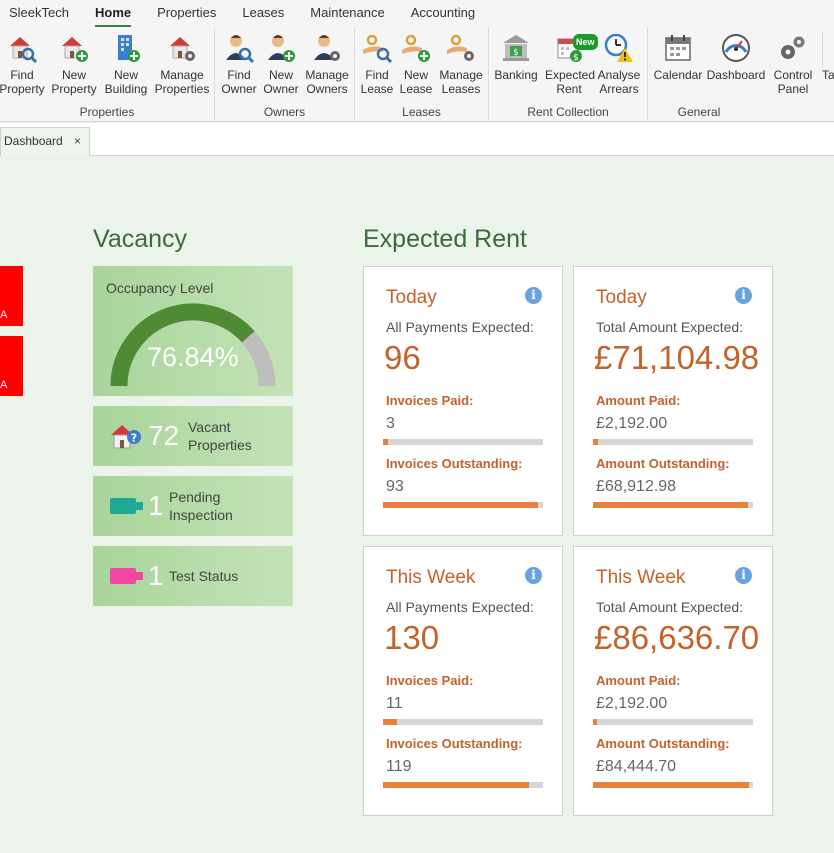  What do you see at coordinates (182, 64) in the screenshot?
I see `manage-properties-button: Manage Properties` at bounding box center [182, 64].